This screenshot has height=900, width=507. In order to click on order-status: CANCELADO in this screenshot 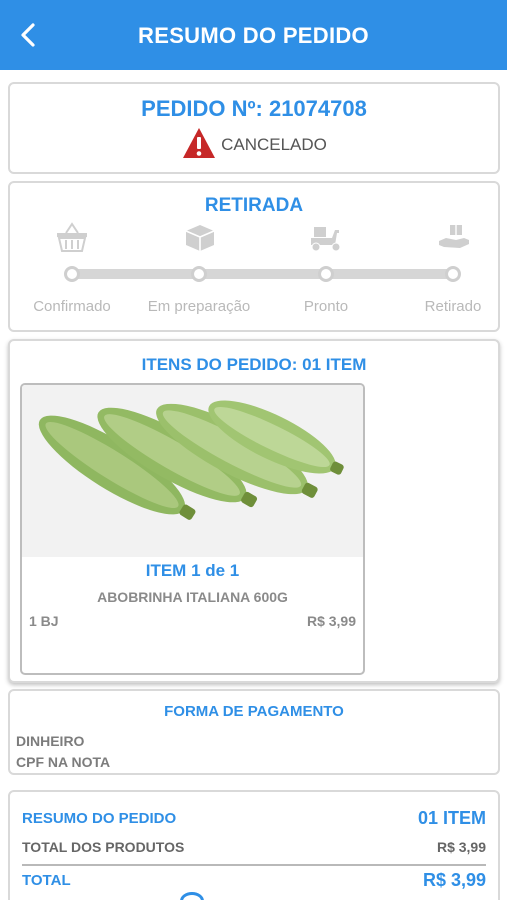, I will do `click(254, 143)`.